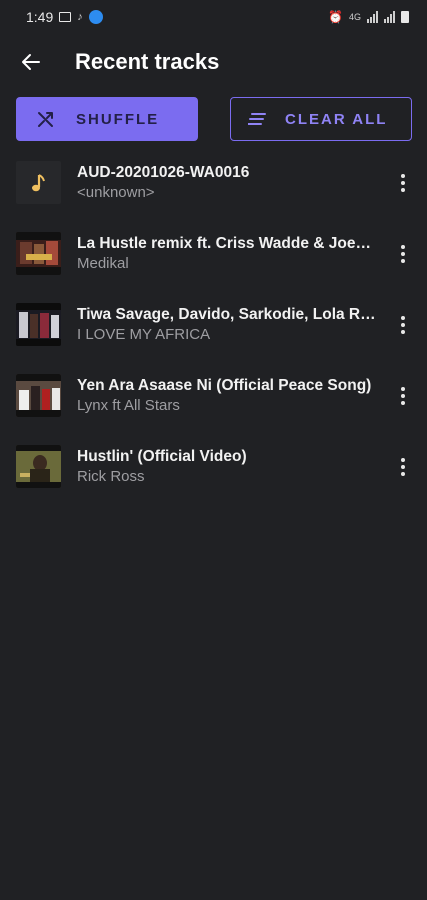  I want to click on track-text: Hustlin' (Official Video) Rick Ross, so click(227, 466).